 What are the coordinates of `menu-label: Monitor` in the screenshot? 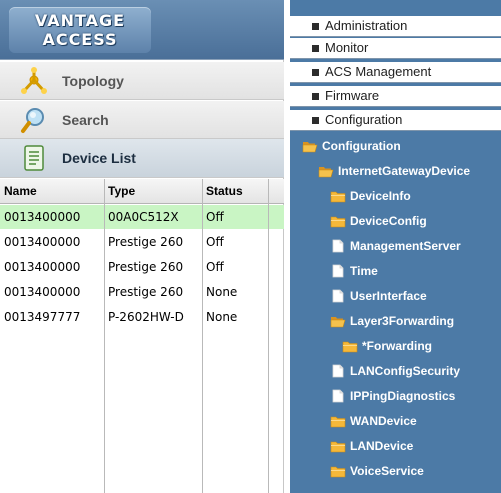 It's located at (347, 47).